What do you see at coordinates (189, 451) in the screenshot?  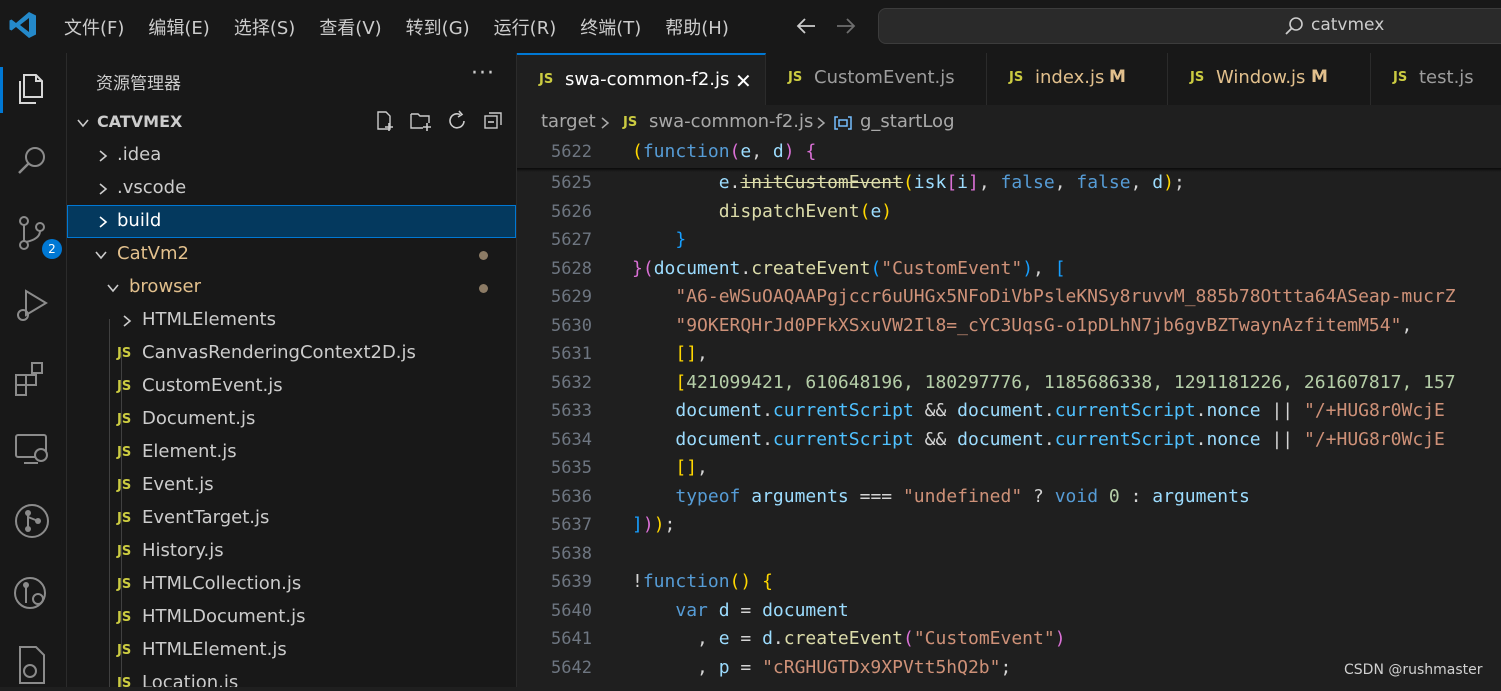 I see `tree-label: Element.js` at bounding box center [189, 451].